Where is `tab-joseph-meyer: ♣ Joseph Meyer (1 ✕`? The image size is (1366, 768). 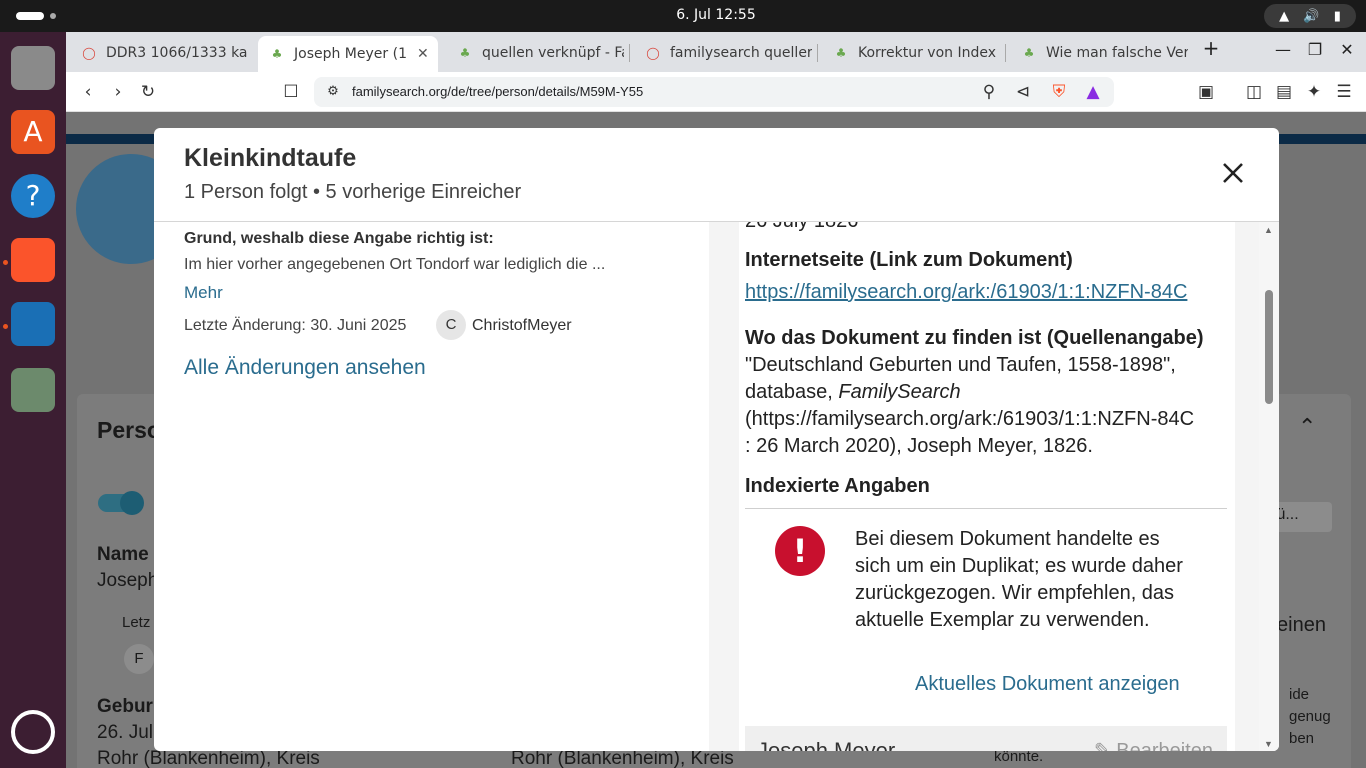 tab-joseph-meyer: ♣ Joseph Meyer (1 ✕ is located at coordinates (348, 54).